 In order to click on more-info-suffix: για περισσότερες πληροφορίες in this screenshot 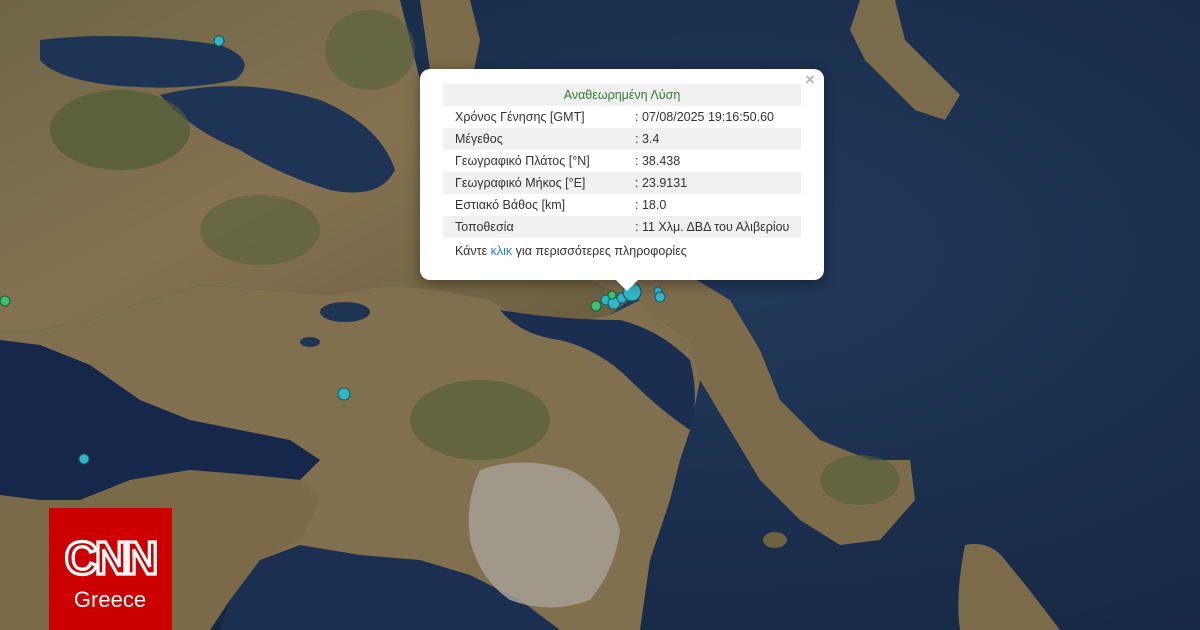, I will do `click(599, 251)`.